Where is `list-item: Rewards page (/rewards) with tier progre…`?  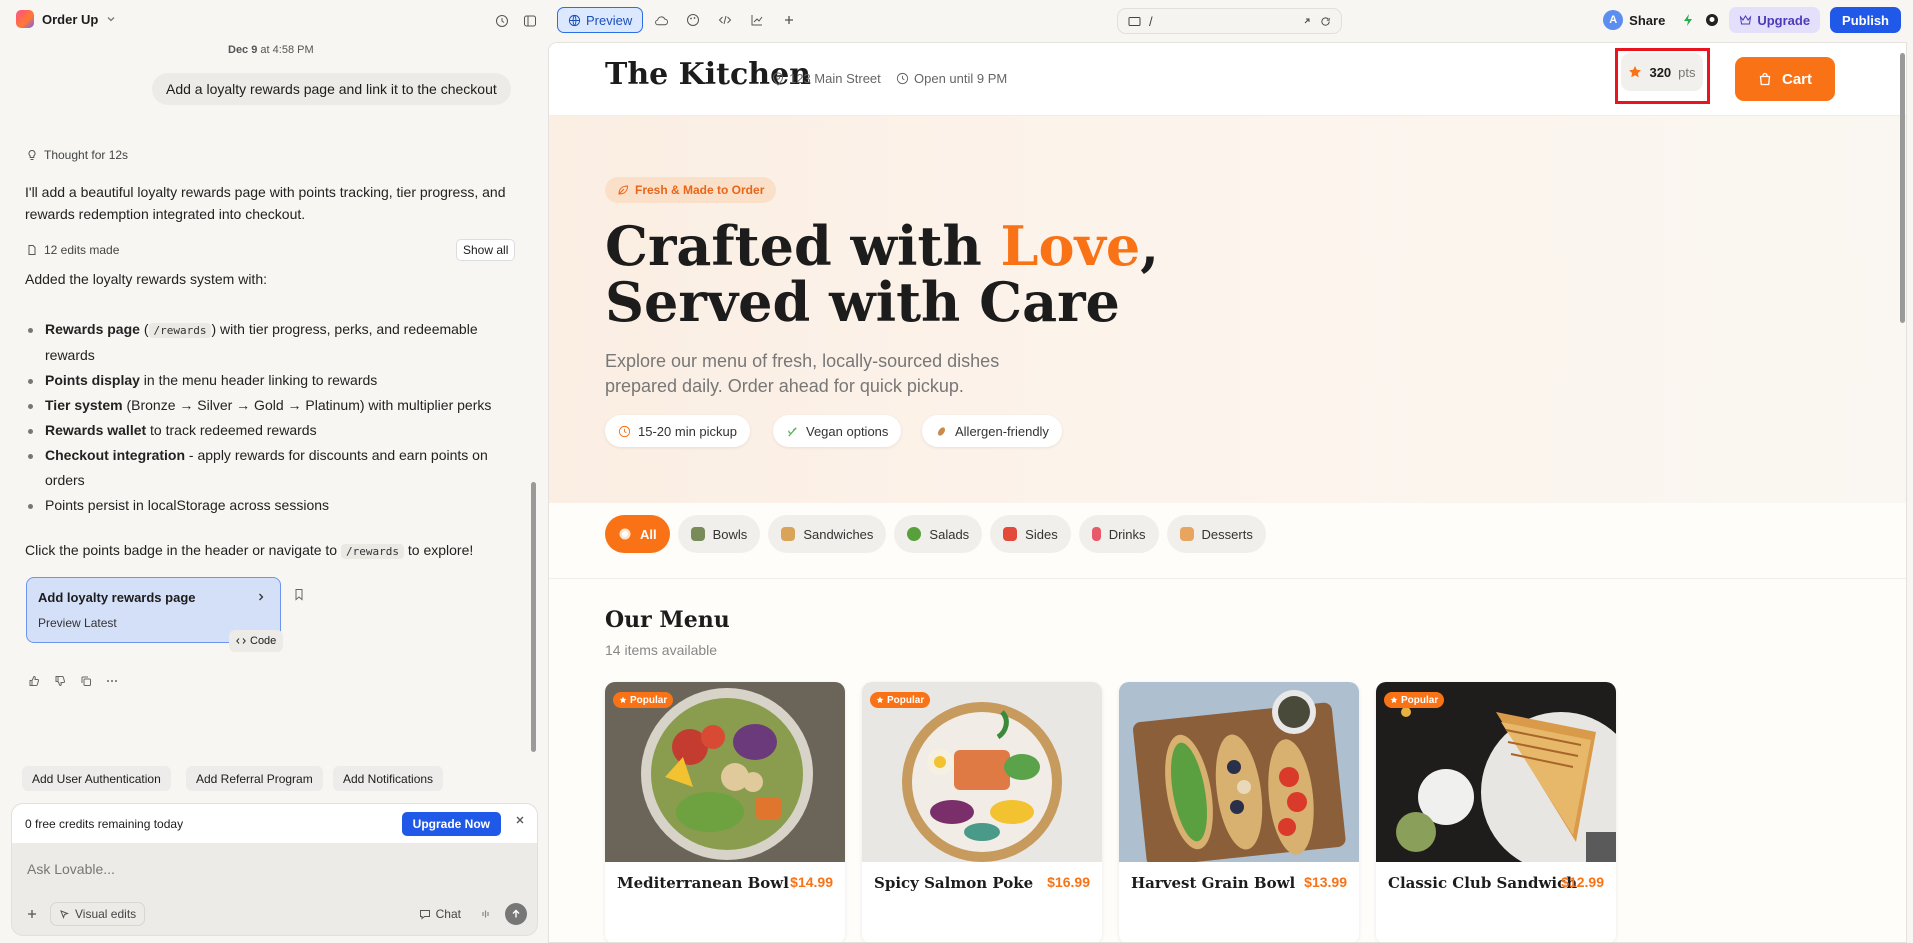
list-item: Rewards page (/rewards) with tier progre… is located at coordinates (268, 342).